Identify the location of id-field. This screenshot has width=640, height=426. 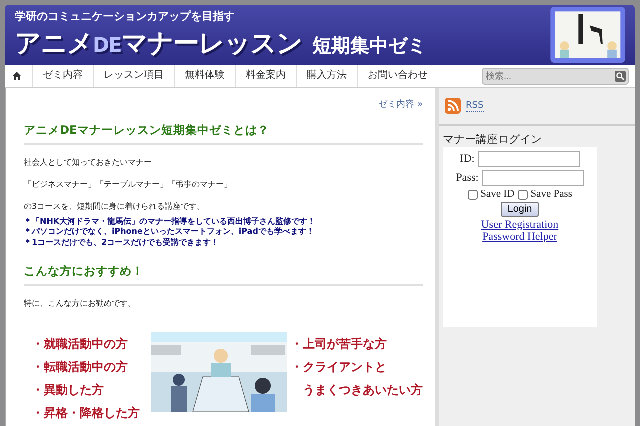
(529, 159).